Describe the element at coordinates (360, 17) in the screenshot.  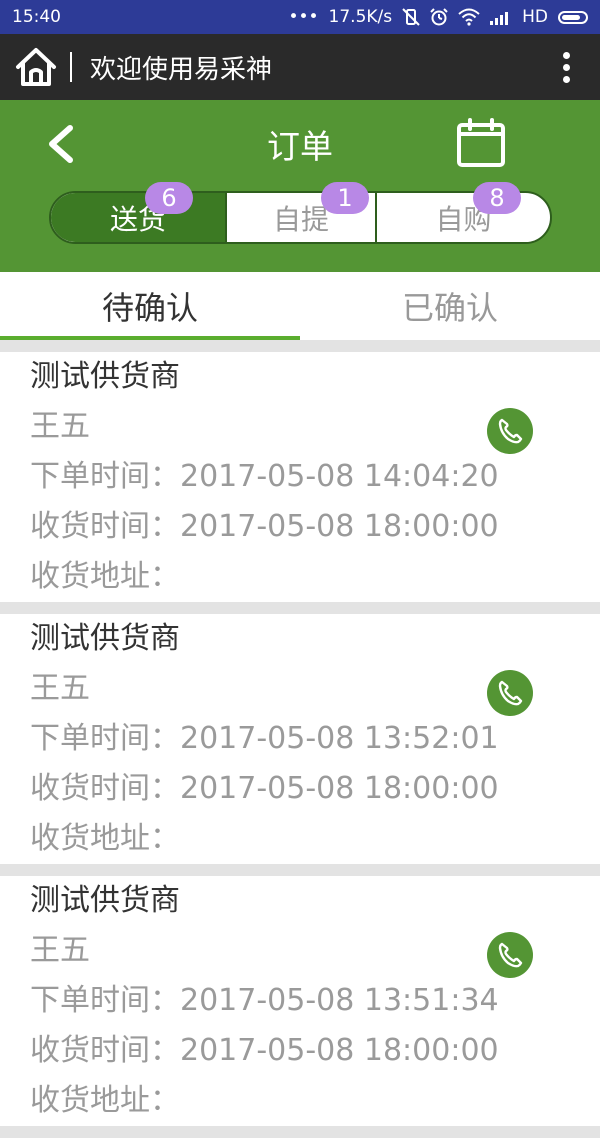
I see `network-speed: 17.5K/s` at that location.